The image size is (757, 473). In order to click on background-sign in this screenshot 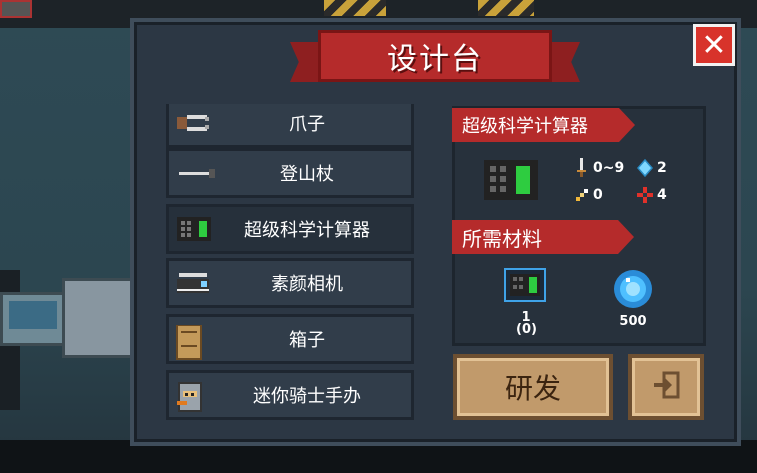, I will do `click(16, 9)`.